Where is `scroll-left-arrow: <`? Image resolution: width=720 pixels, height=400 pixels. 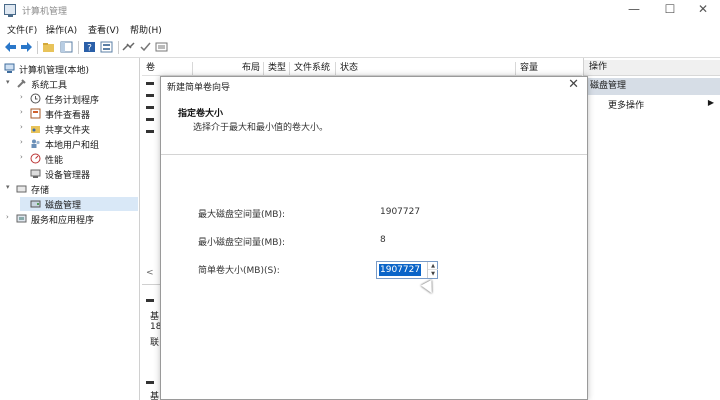
scroll-left-arrow: < is located at coordinates (150, 273).